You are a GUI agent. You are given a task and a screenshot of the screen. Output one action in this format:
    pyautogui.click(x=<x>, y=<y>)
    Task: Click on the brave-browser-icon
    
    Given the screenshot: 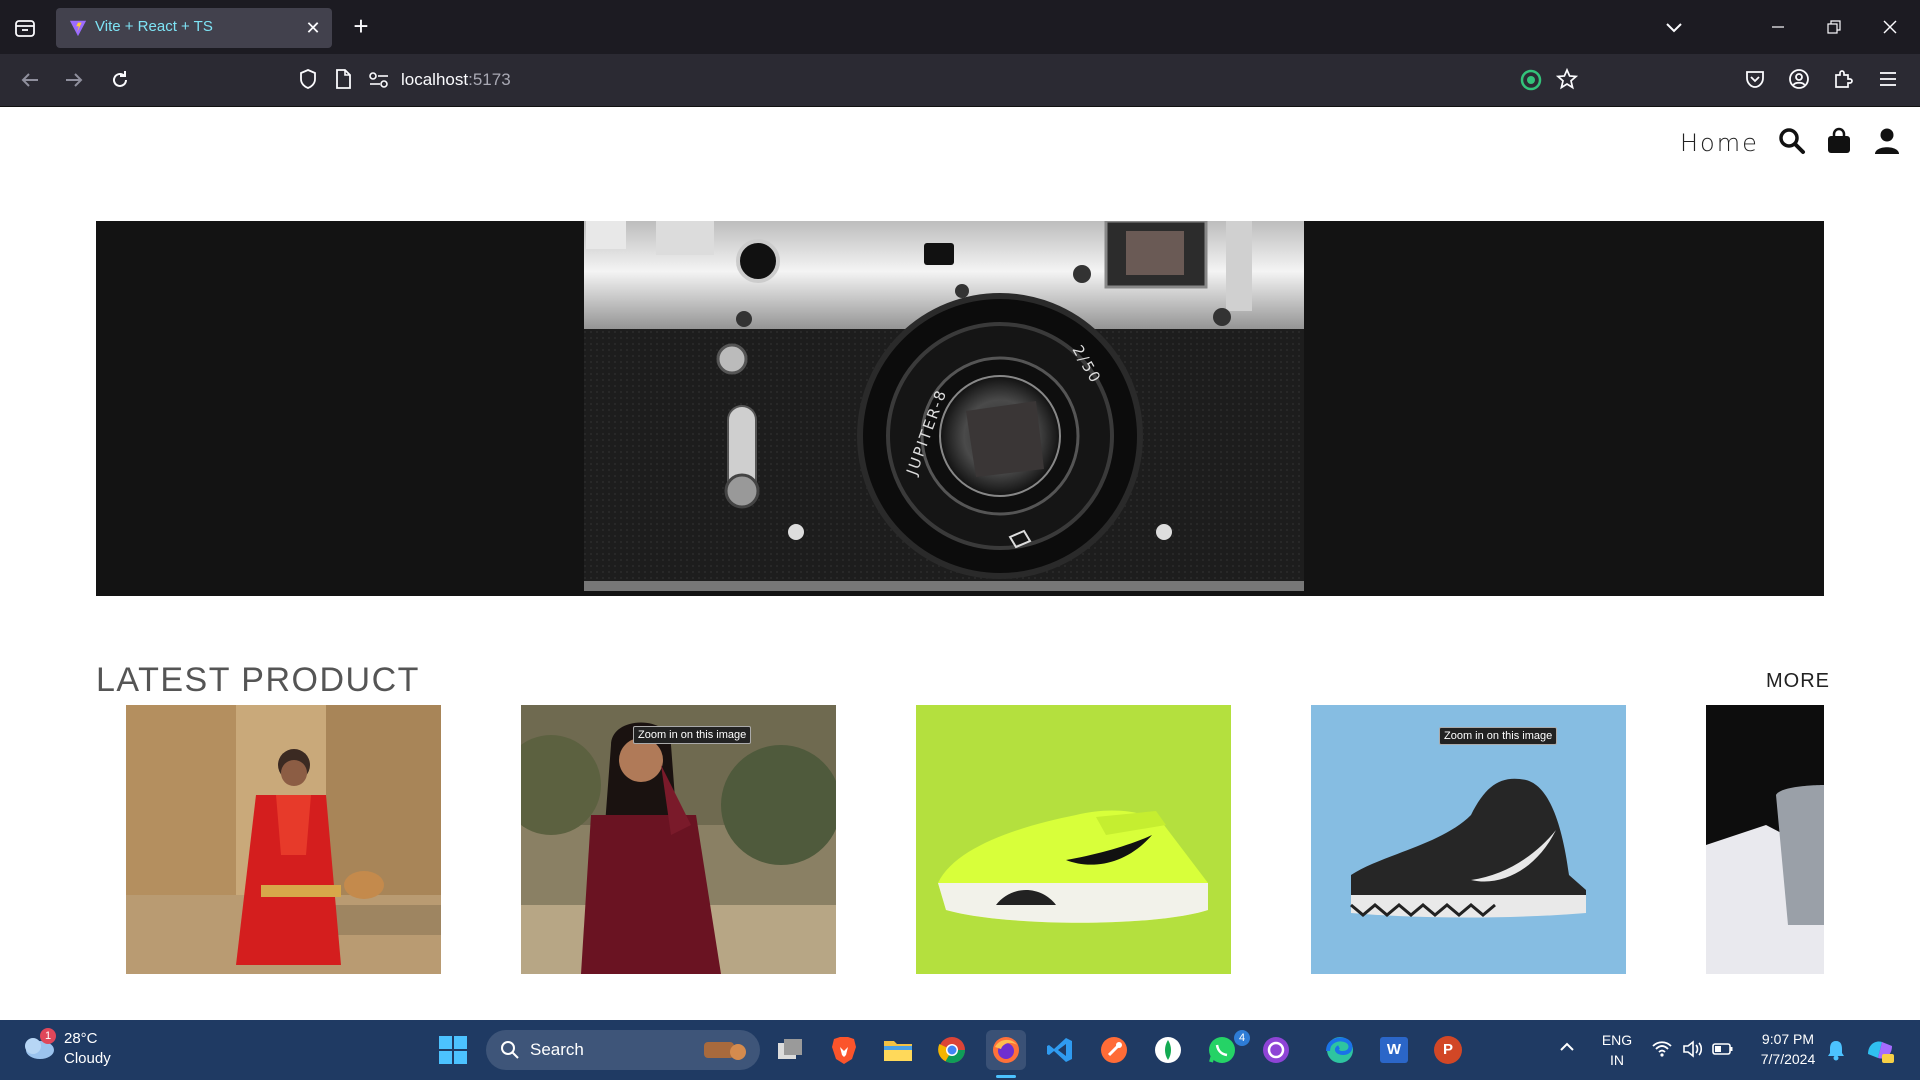 What is the action you would take?
    pyautogui.click(x=844, y=1050)
    